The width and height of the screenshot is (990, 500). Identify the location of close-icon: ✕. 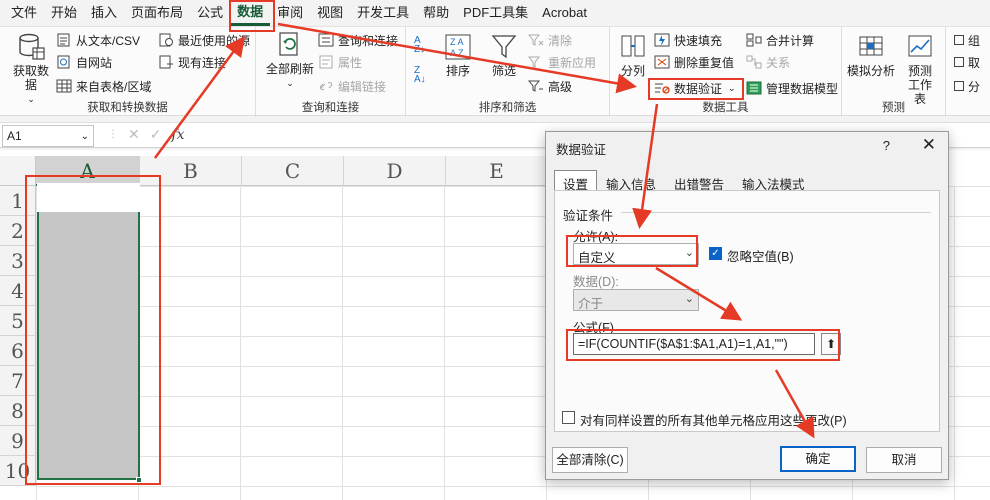
(929, 145).